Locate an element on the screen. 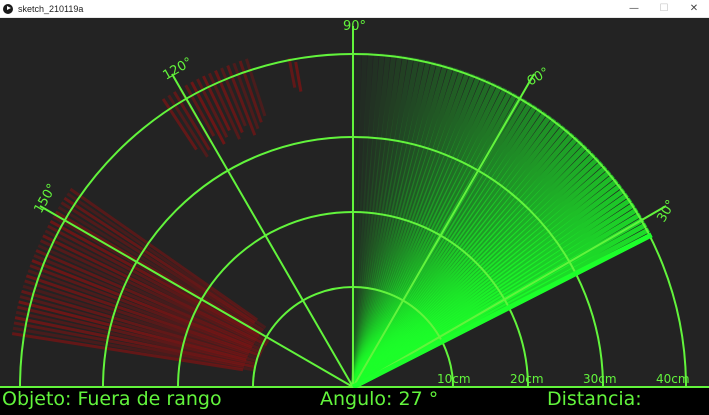  angle-label-120: 120° is located at coordinates (178, 69).